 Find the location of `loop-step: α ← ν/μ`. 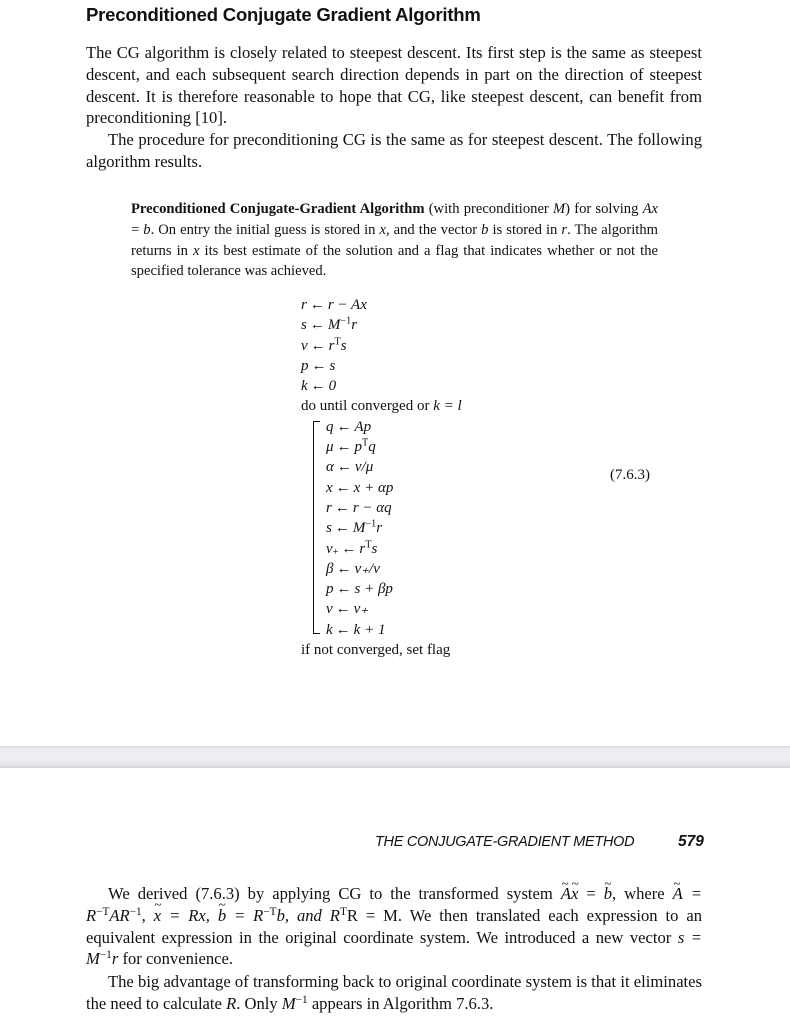

loop-step: α ← ν/μ is located at coordinates (350, 467).